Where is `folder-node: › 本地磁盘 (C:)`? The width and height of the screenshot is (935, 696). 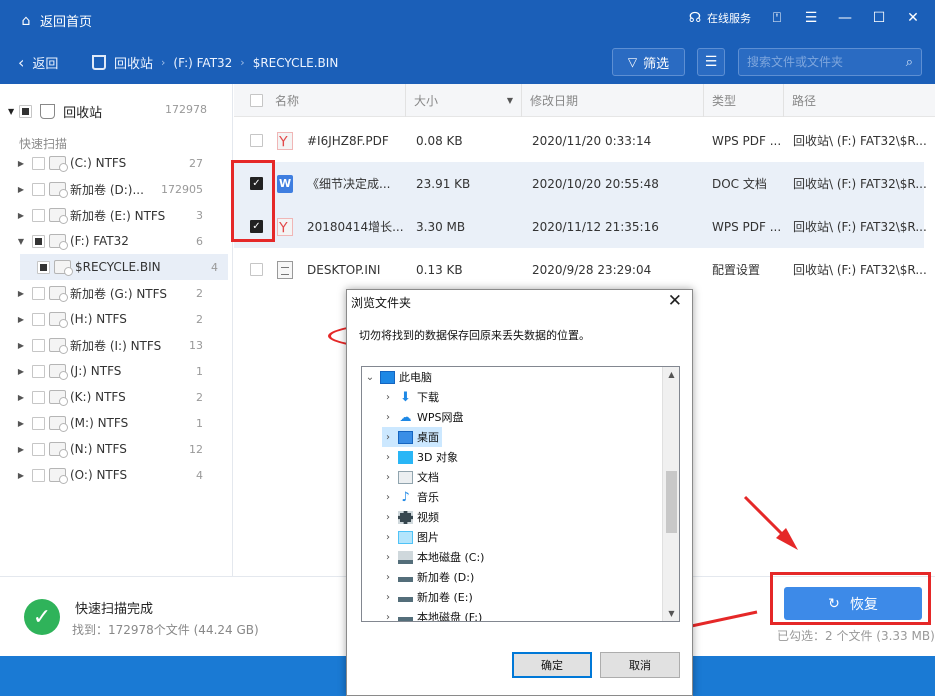 folder-node: › 本地磁盘 (C:) is located at coordinates (433, 557).